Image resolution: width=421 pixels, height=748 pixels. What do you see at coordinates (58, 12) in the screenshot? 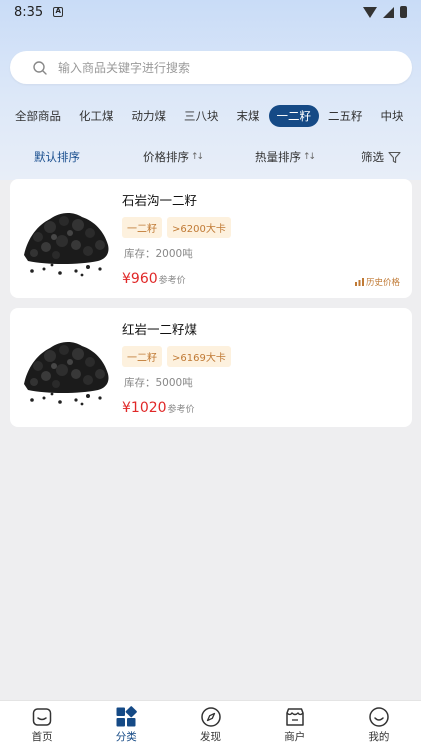
I see `sim-icon: A` at bounding box center [58, 12].